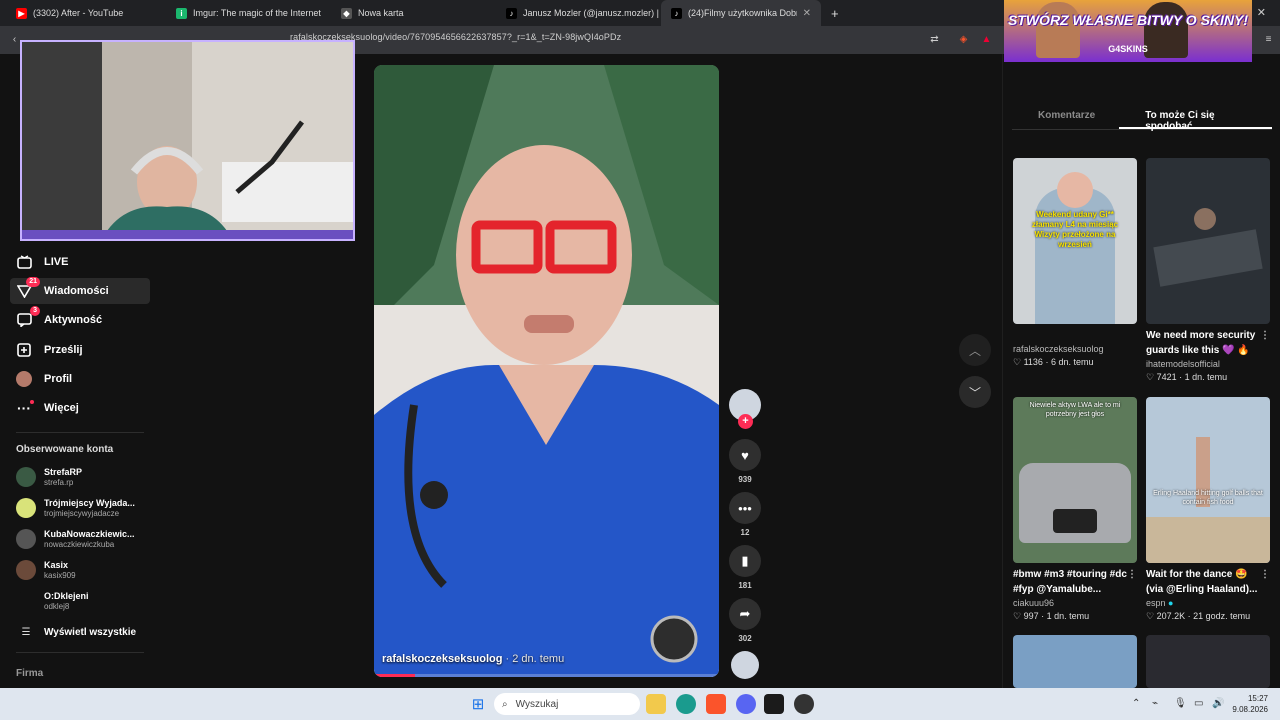 This screenshot has height=720, width=1280. I want to click on creator-avatar: +, so click(745, 409).